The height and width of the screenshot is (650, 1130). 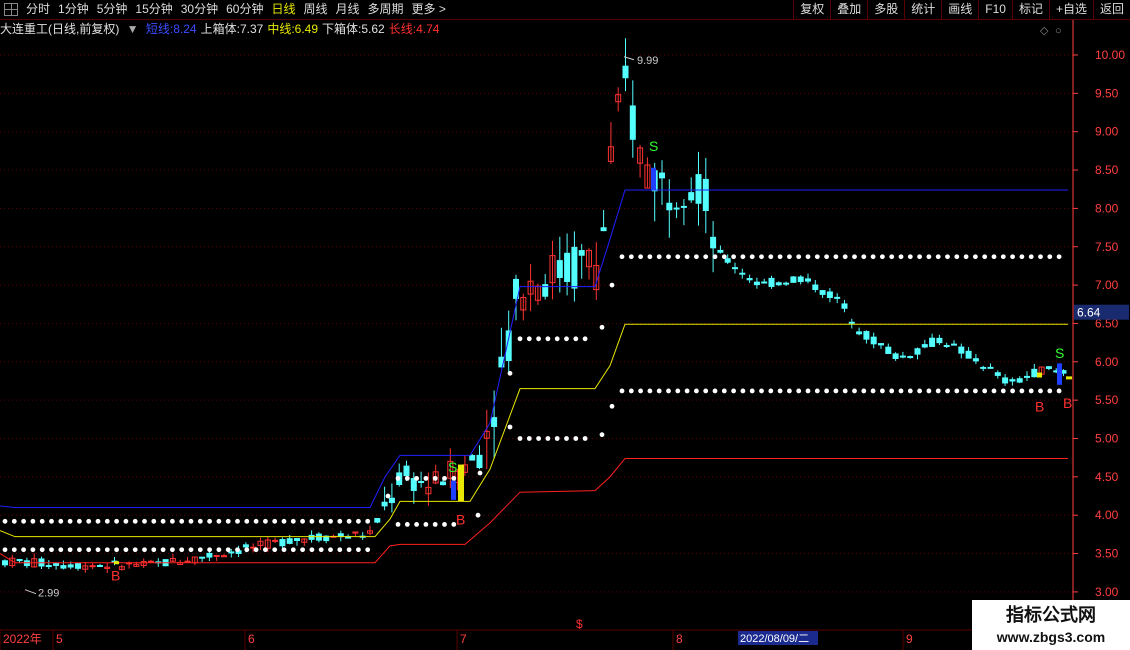 What do you see at coordinates (251, 639) in the screenshot?
I see `date-label: 6` at bounding box center [251, 639].